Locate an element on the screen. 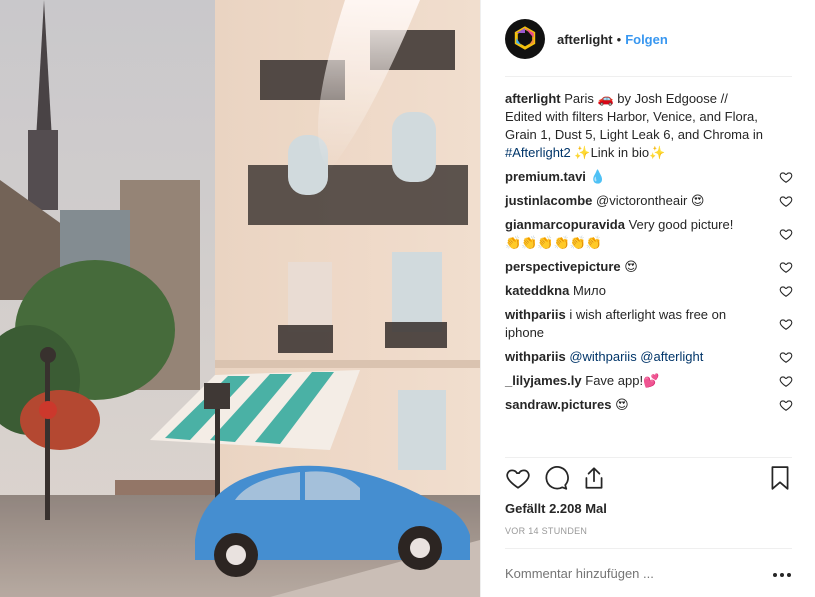 Image resolution: width=815 pixels, height=597 pixels. comment: withpariis @withpariis @afterlight is located at coordinates (649, 357).